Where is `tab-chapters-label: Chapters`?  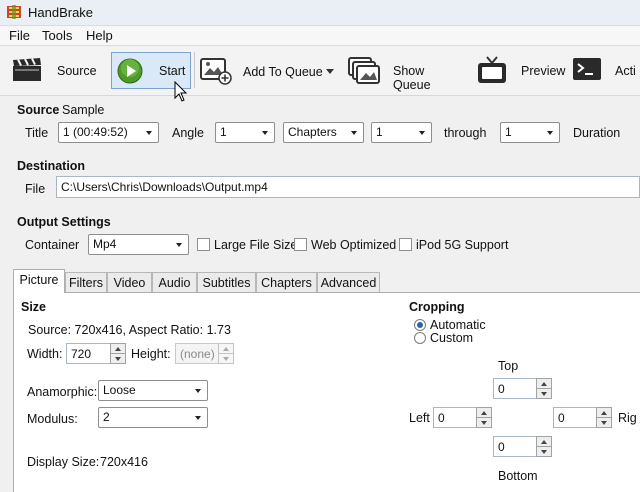
tab-chapters-label: Chapters is located at coordinates (286, 283).